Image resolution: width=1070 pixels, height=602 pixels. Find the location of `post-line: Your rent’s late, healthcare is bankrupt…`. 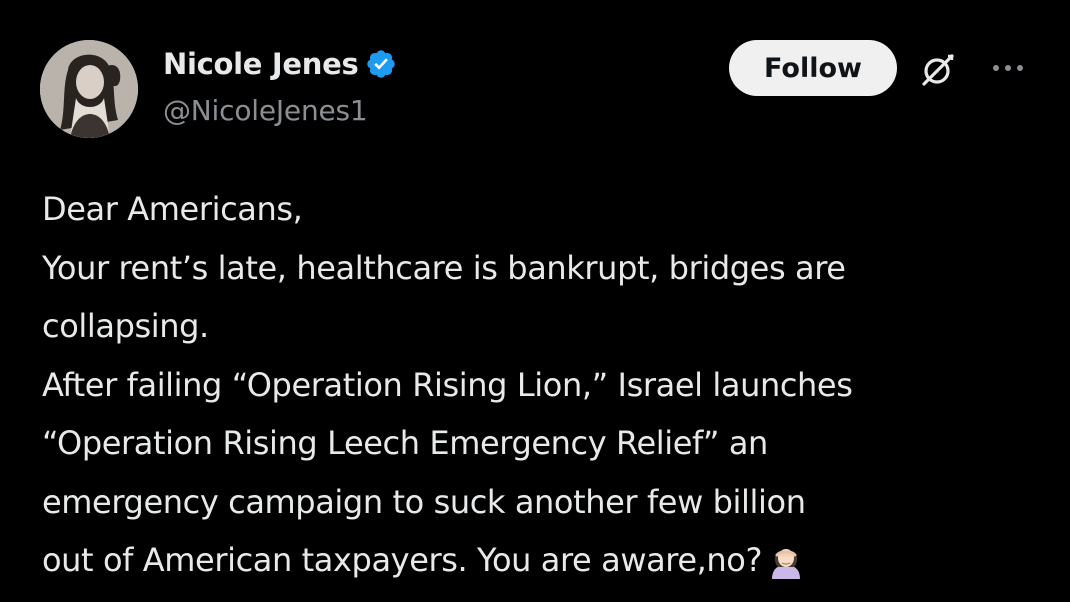

post-line: Your rent’s late, healthcare is bankrupt… is located at coordinates (444, 267).